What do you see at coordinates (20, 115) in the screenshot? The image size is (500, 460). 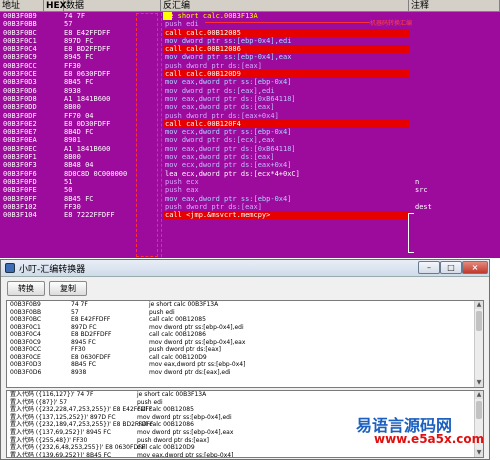 I see `row-address: 00B3F0DF` at bounding box center [20, 115].